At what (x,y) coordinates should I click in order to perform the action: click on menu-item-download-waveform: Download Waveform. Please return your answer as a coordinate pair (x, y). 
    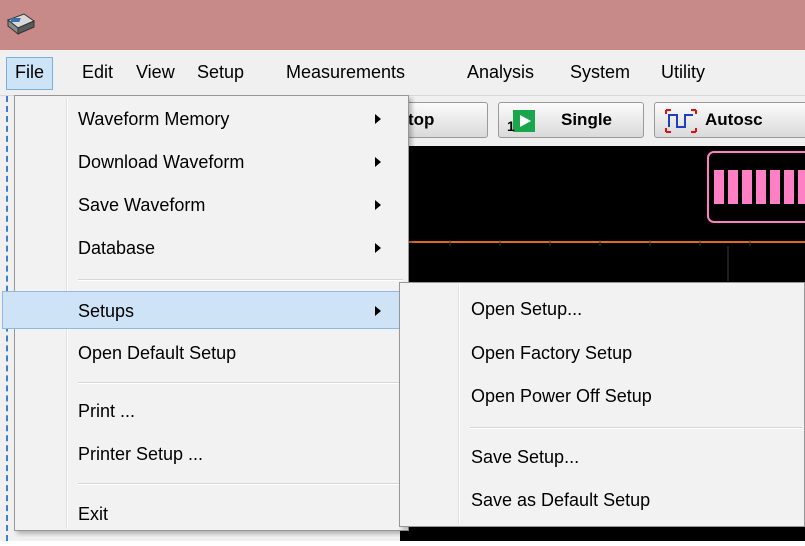
    Looking at the image, I should click on (210, 162).